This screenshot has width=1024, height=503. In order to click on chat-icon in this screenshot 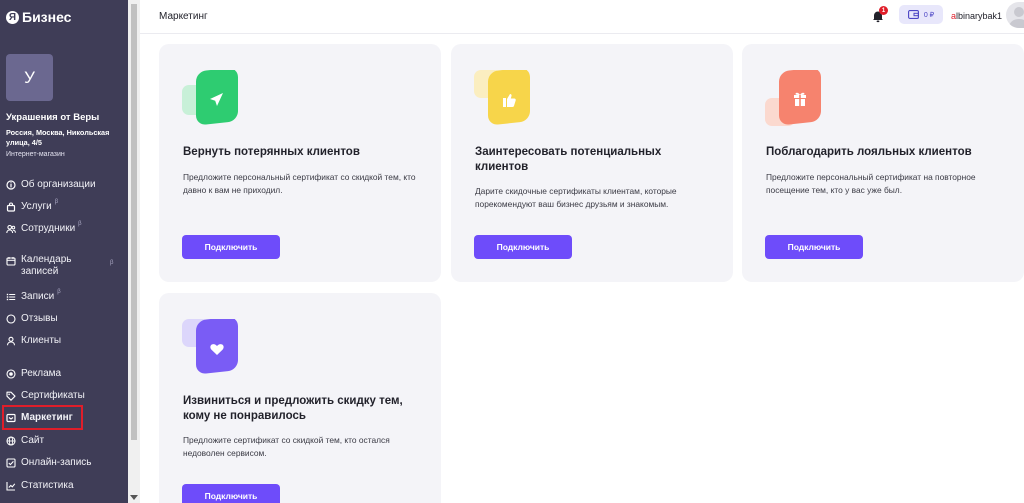, I will do `click(11, 319)`.